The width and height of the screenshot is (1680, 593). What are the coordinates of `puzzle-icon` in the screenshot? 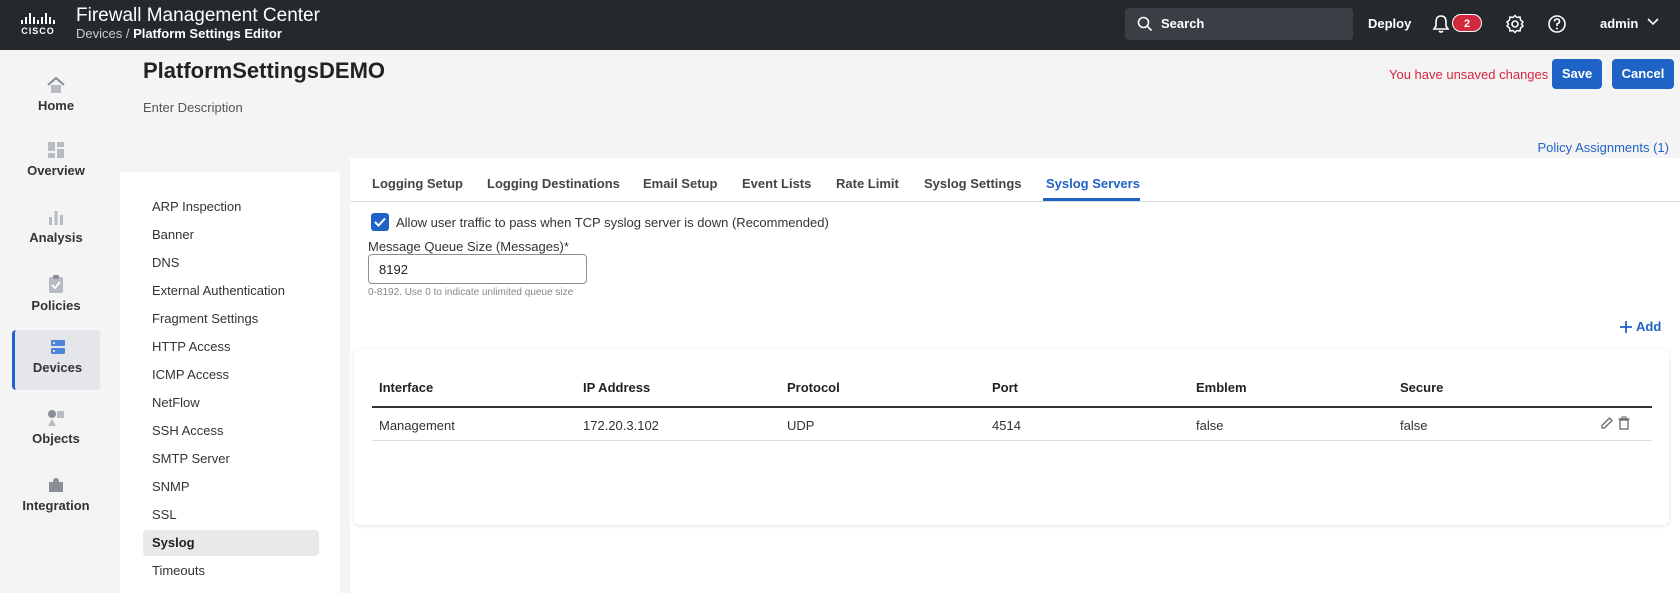 It's located at (56, 485).